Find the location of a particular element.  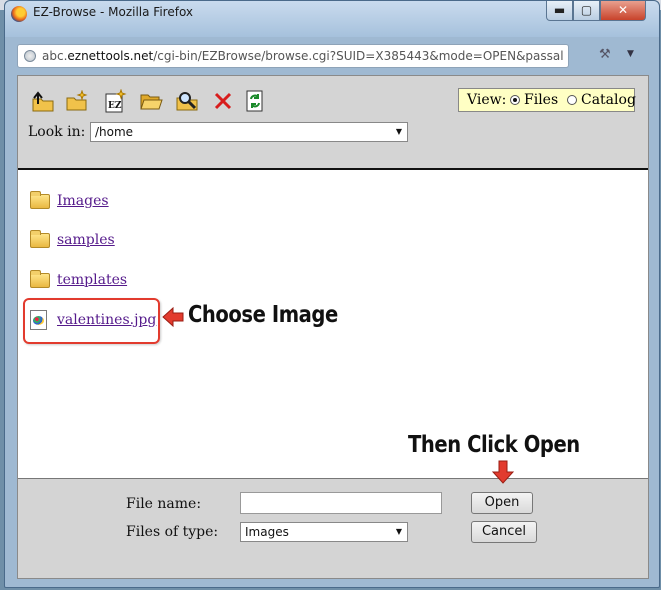

open-folder-icon is located at coordinates (151, 102).